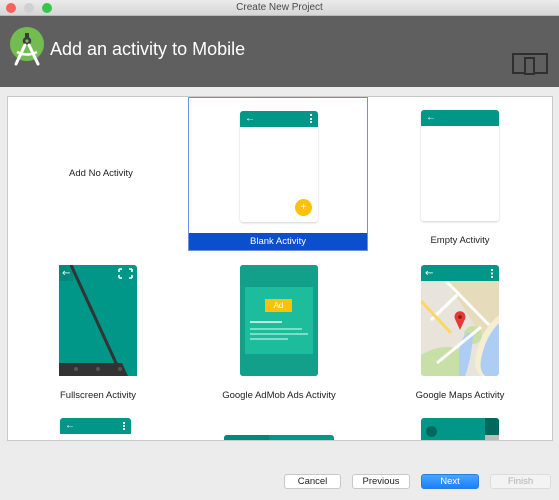 The height and width of the screenshot is (500, 559). I want to click on mobile-device-icon, so click(530, 64).